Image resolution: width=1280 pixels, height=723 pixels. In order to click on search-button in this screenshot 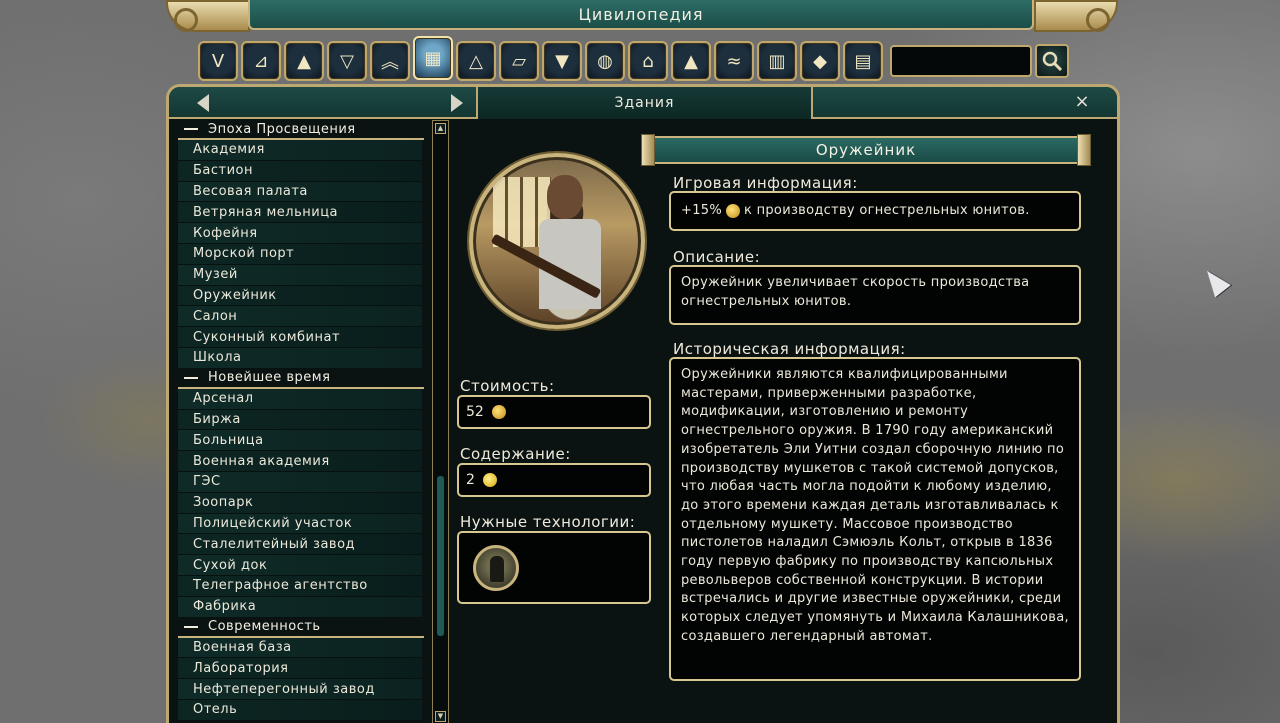, I will do `click(1052, 61)`.